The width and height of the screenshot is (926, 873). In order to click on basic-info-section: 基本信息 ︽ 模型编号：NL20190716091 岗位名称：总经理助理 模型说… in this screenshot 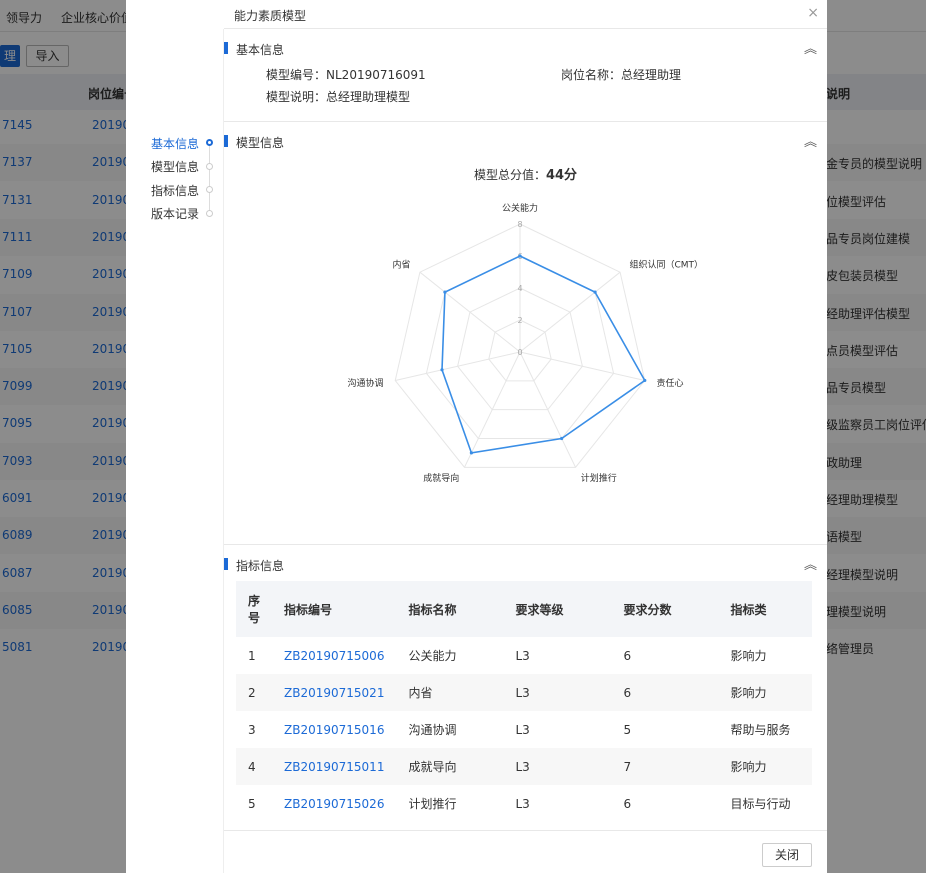, I will do `click(525, 80)`.